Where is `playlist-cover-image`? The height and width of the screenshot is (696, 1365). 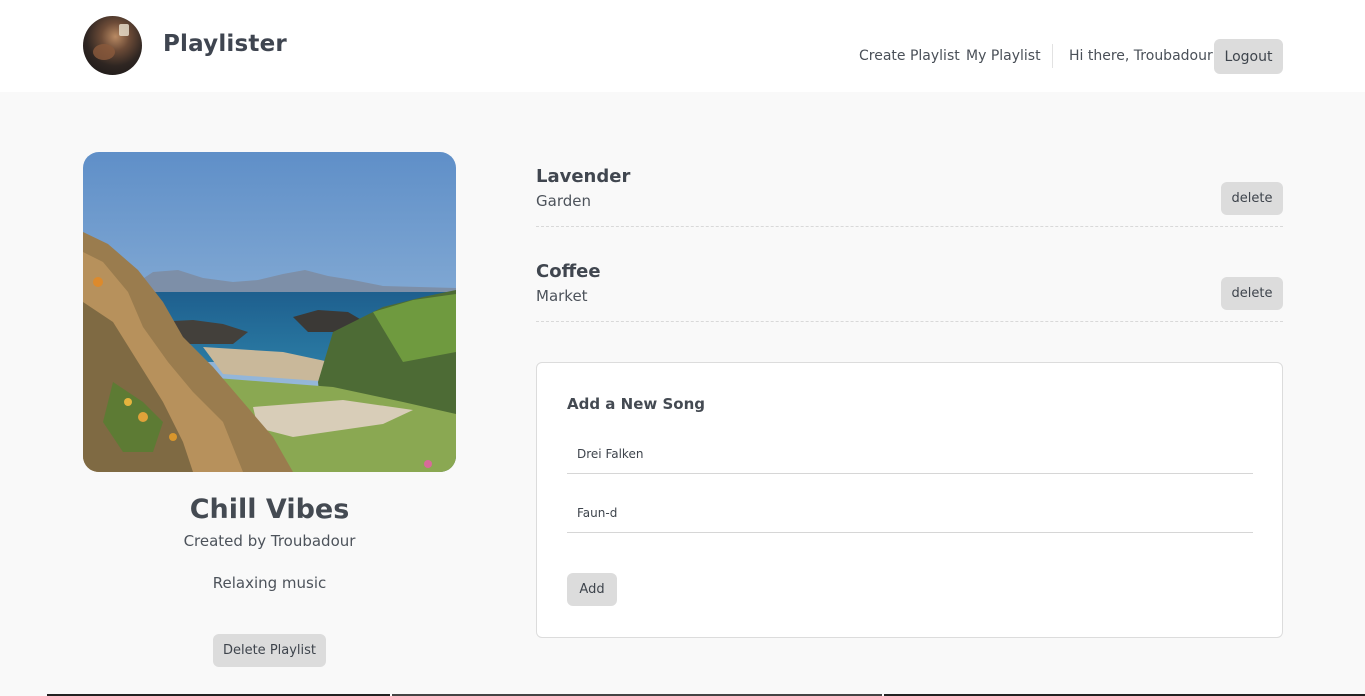 playlist-cover-image is located at coordinates (269, 312).